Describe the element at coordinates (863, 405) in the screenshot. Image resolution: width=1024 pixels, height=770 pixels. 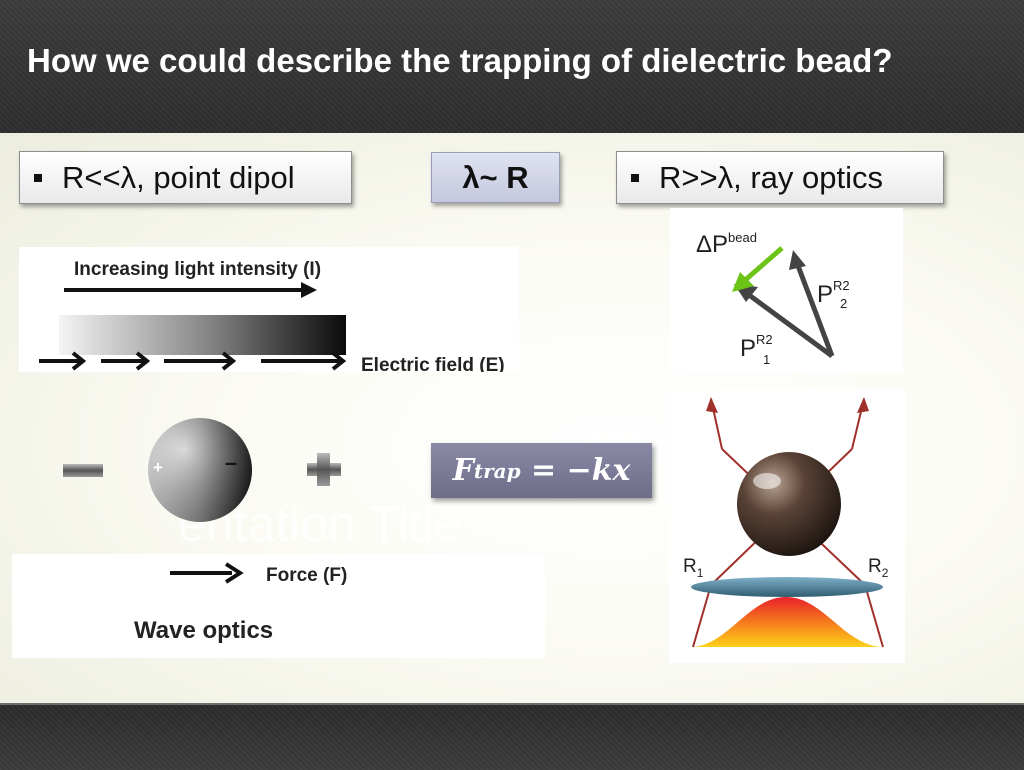
I see `ray-arrowhead-right-icon` at that location.